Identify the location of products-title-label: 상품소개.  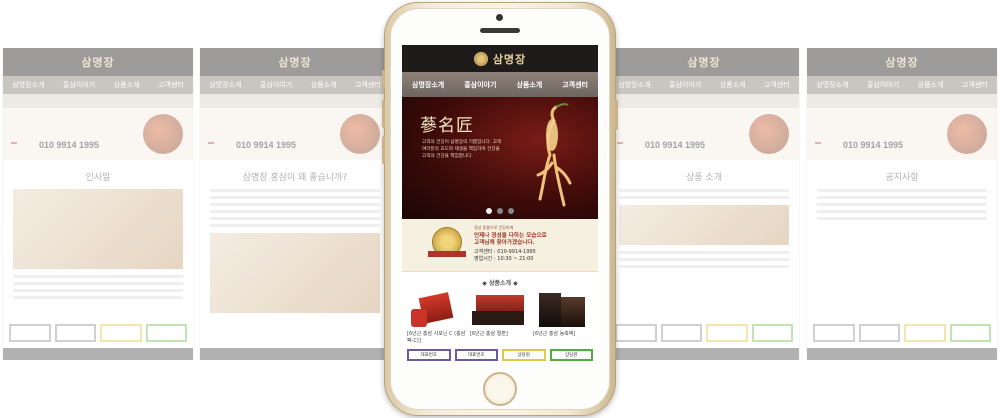
(500, 283).